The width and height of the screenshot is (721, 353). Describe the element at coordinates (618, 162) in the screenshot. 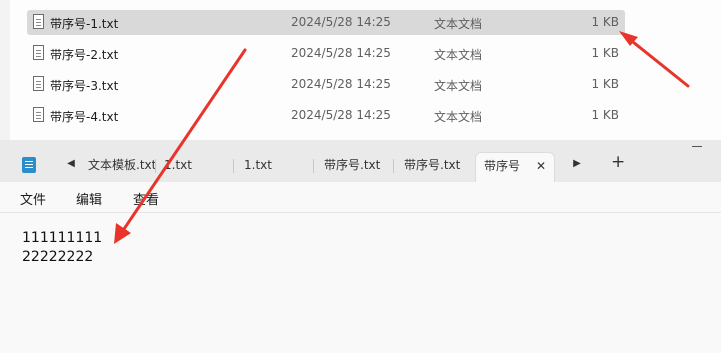

I see `new-tab-button: +` at that location.